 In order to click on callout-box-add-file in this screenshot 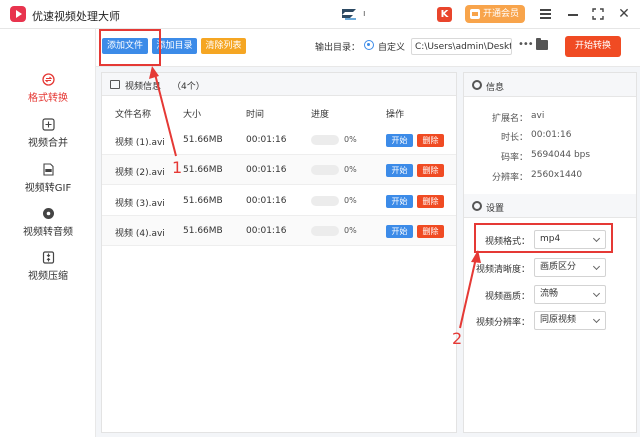, I will do `click(130, 47)`.